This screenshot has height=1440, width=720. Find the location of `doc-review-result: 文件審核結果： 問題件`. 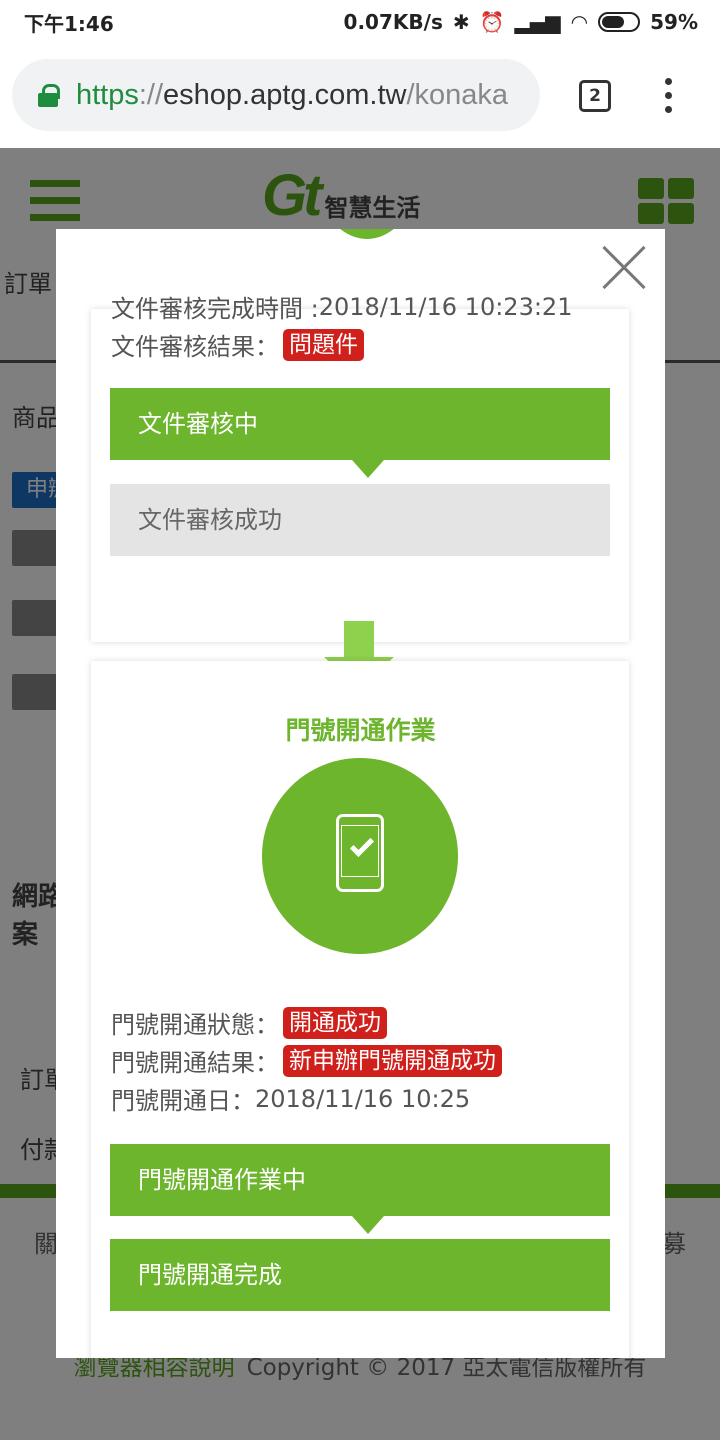

doc-review-result: 文件審核結果： 問題件 is located at coordinates (237, 344).